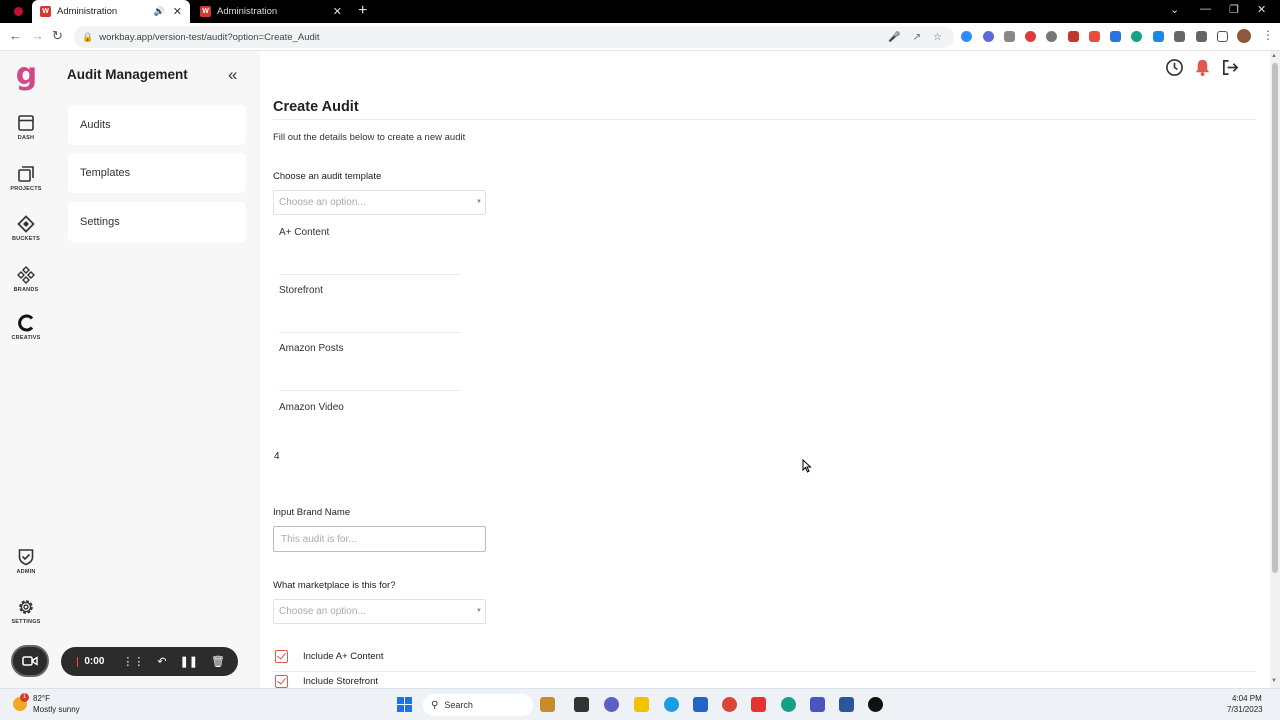 This screenshot has width=1280, height=720. What do you see at coordinates (301, 290) in the screenshot?
I see `template-option: Storefront` at bounding box center [301, 290].